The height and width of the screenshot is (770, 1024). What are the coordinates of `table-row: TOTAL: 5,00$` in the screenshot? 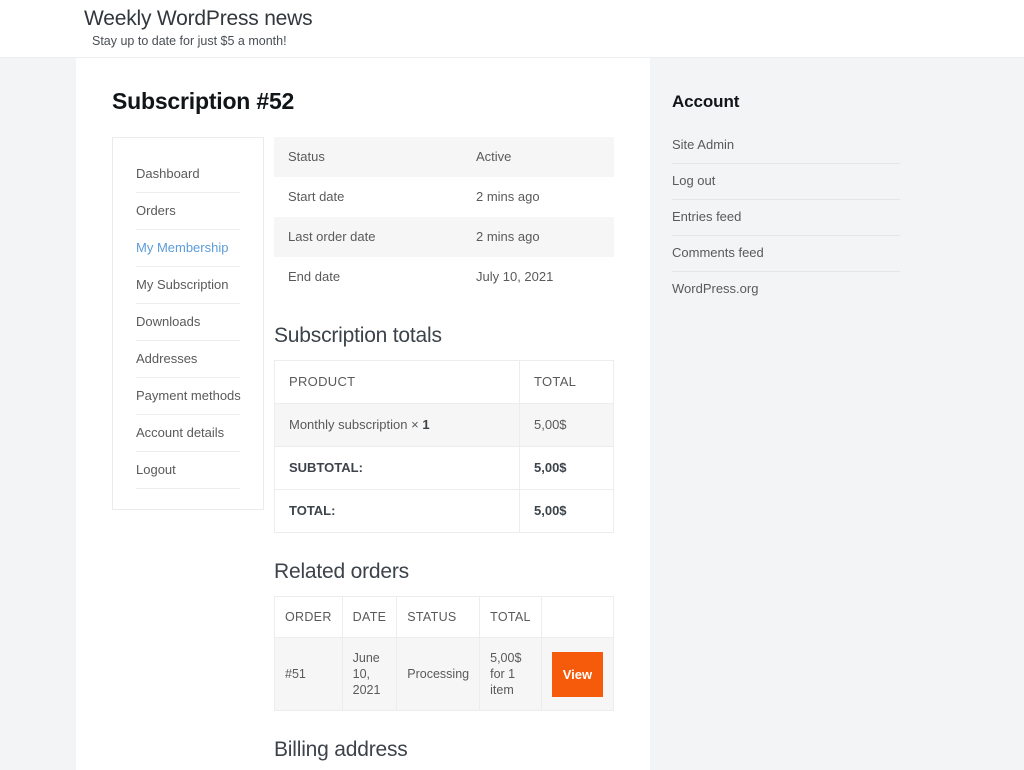 It's located at (444, 511).